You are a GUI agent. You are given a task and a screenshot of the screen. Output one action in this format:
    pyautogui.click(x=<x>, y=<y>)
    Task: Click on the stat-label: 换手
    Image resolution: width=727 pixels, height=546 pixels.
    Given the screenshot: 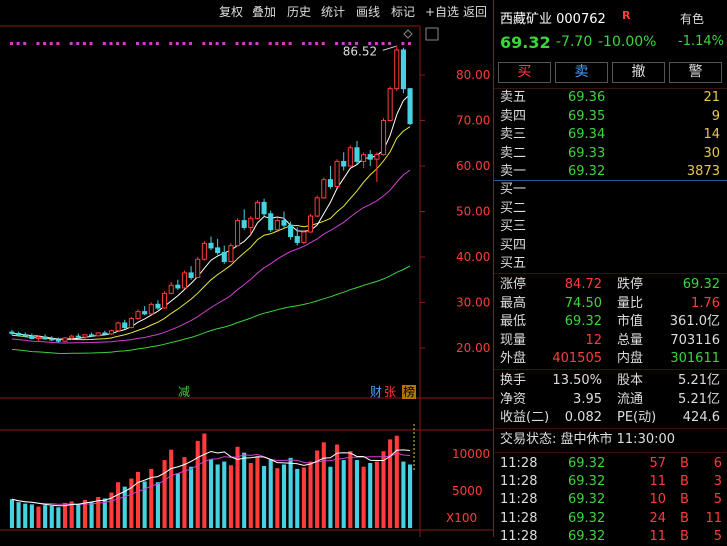 What is the action you would take?
    pyautogui.click(x=513, y=380)
    